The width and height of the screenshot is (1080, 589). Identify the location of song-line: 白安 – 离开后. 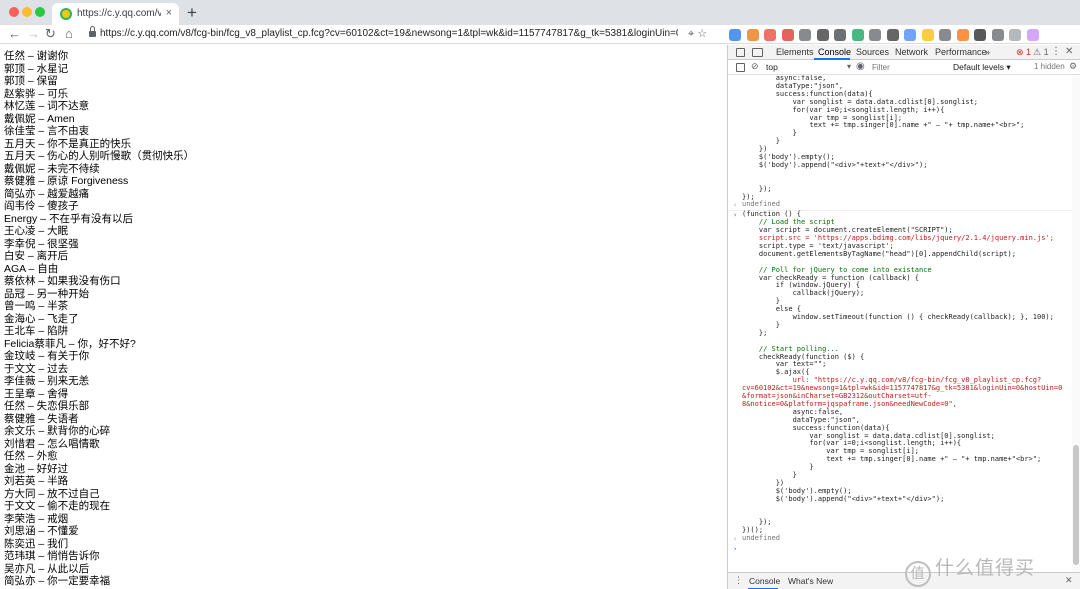
(36, 256).